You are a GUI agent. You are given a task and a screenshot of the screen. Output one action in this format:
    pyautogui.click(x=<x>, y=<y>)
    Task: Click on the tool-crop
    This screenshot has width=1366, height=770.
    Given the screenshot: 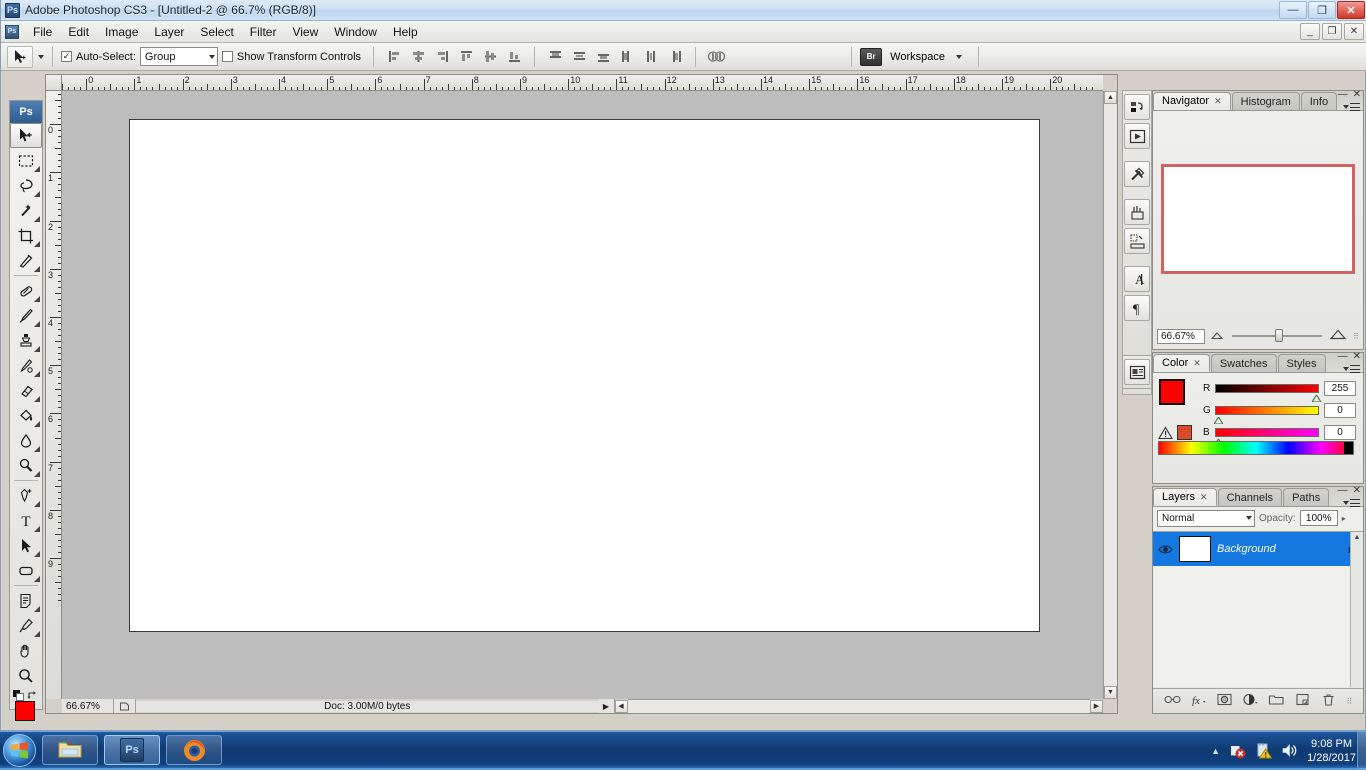 What is the action you would take?
    pyautogui.click(x=26, y=235)
    